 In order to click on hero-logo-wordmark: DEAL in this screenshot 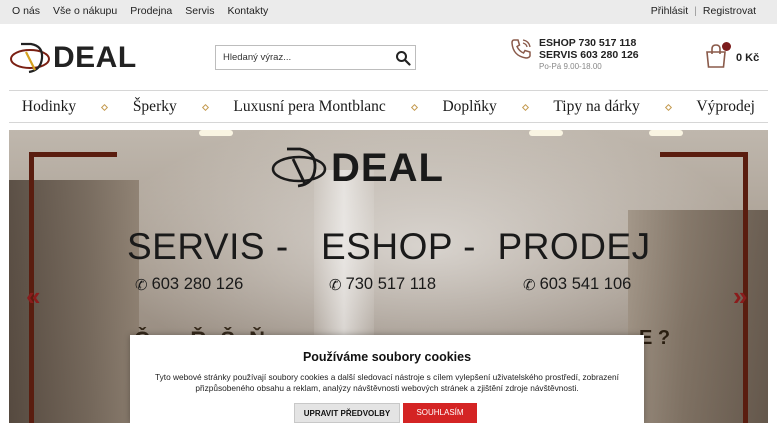, I will do `click(387, 168)`.